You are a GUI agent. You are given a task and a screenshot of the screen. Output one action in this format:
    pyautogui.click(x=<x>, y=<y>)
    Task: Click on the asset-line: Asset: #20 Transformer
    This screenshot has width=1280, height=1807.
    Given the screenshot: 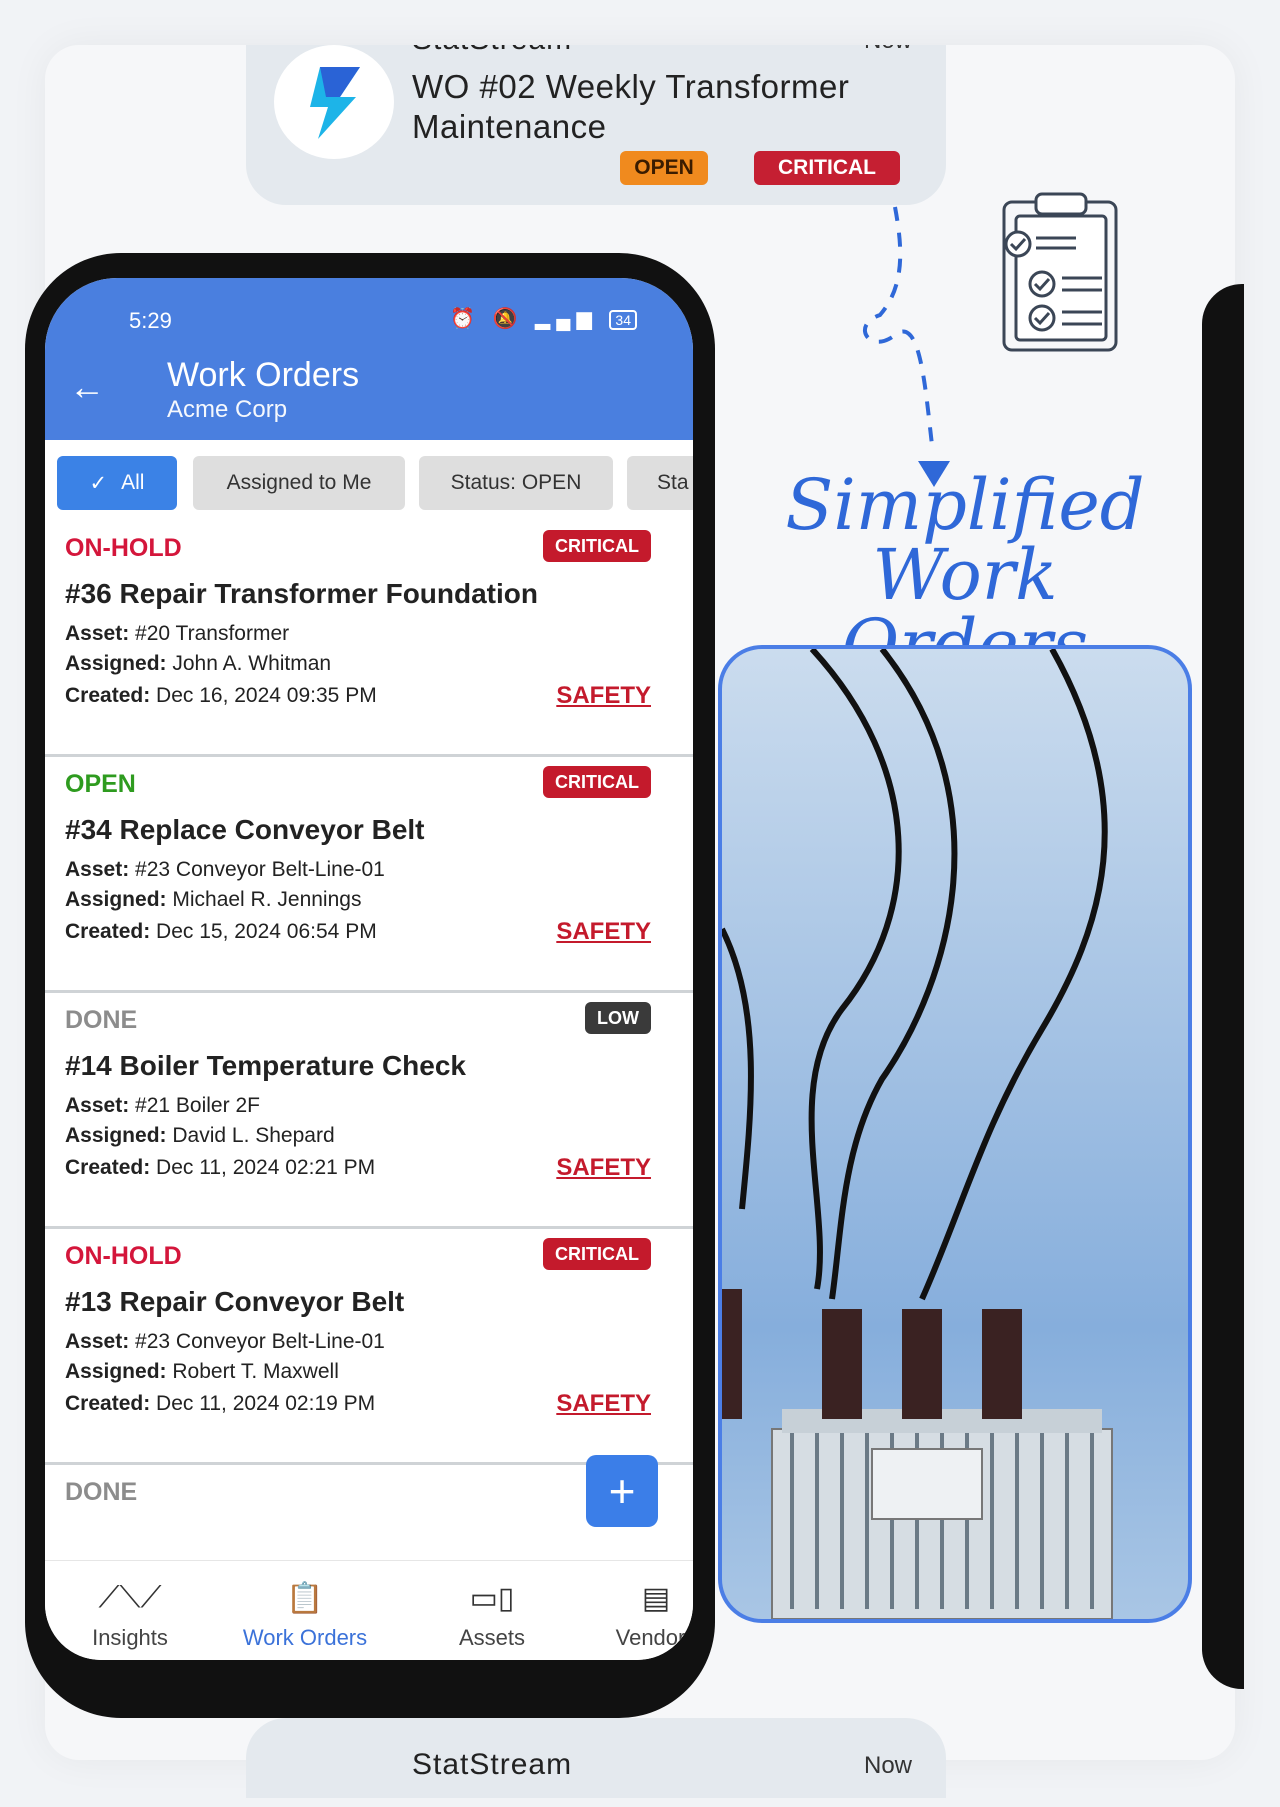 What is the action you would take?
    pyautogui.click(x=177, y=634)
    